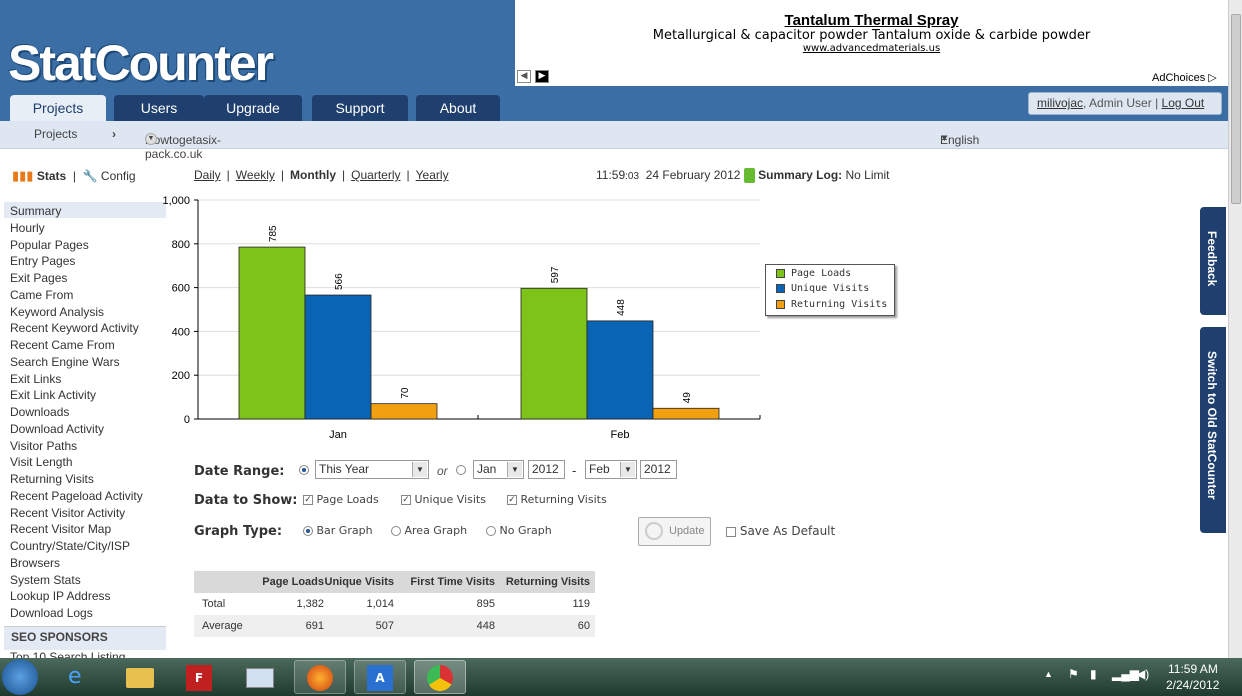 This screenshot has width=1242, height=696. What do you see at coordinates (35, 211) in the screenshot?
I see `sidebar-item-summary: Summary` at bounding box center [35, 211].